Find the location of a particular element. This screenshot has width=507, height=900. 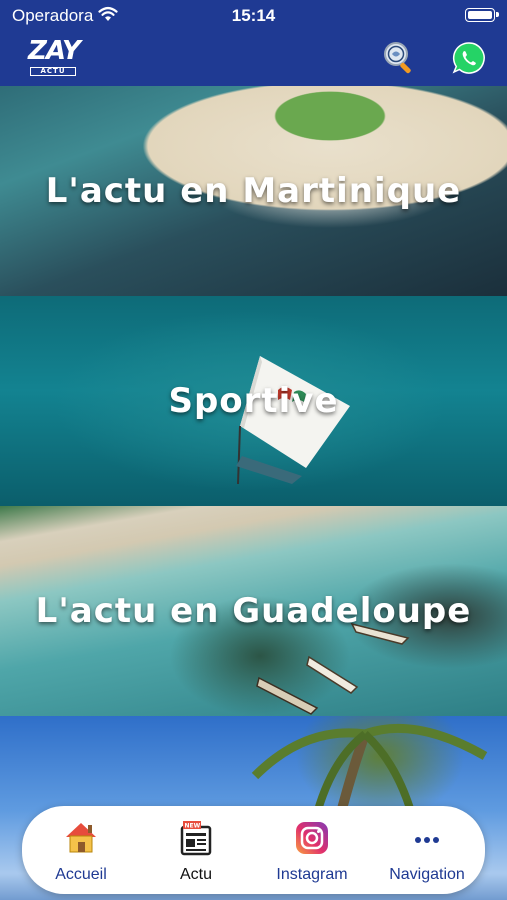

whatsapp-icon is located at coordinates (469, 58).